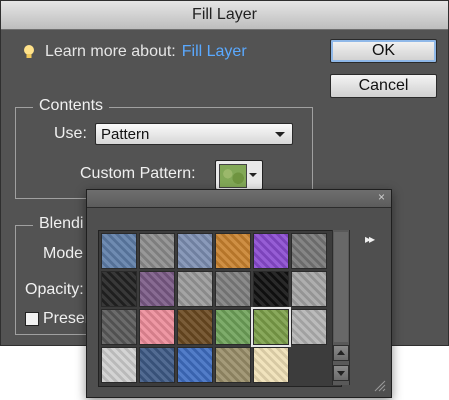 The image size is (449, 400). I want to click on pattern-tile-denim, so click(157, 365).